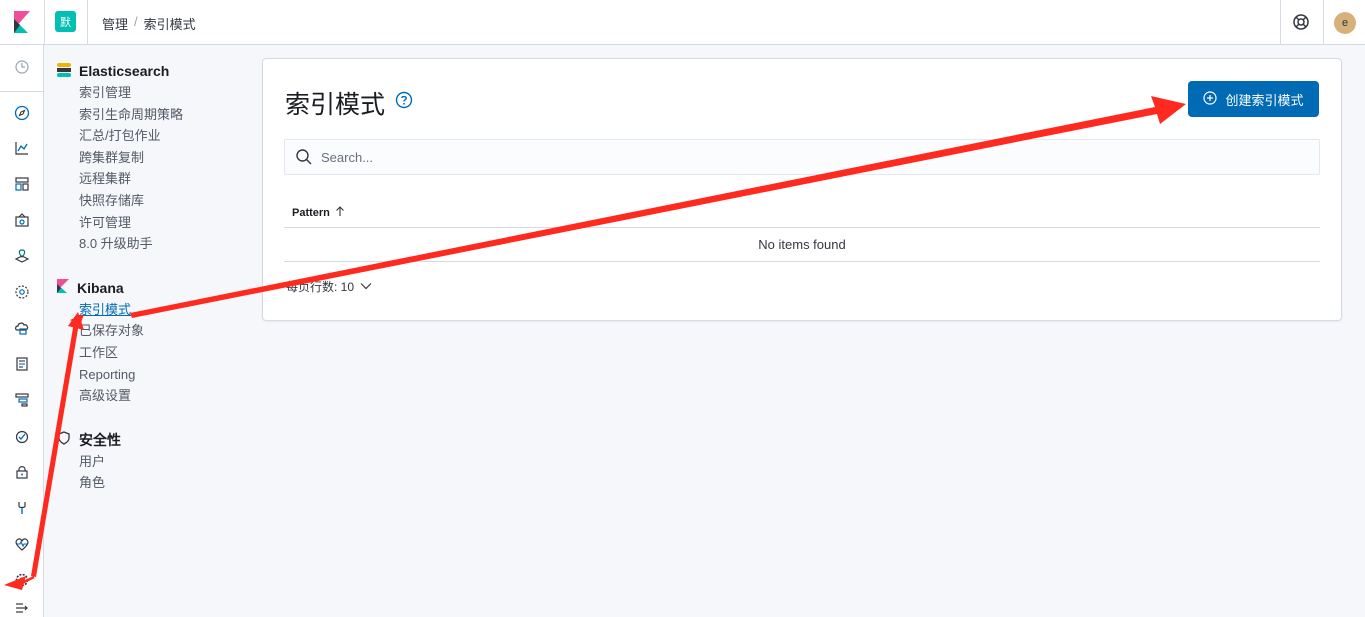  What do you see at coordinates (22, 113) in the screenshot?
I see `compass-icon` at bounding box center [22, 113].